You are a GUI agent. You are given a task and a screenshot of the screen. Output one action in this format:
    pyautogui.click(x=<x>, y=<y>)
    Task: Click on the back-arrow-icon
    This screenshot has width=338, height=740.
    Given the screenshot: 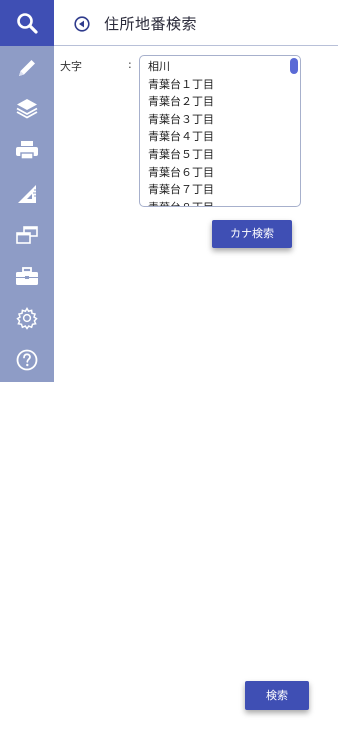 What is the action you would take?
    pyautogui.click(x=82, y=24)
    